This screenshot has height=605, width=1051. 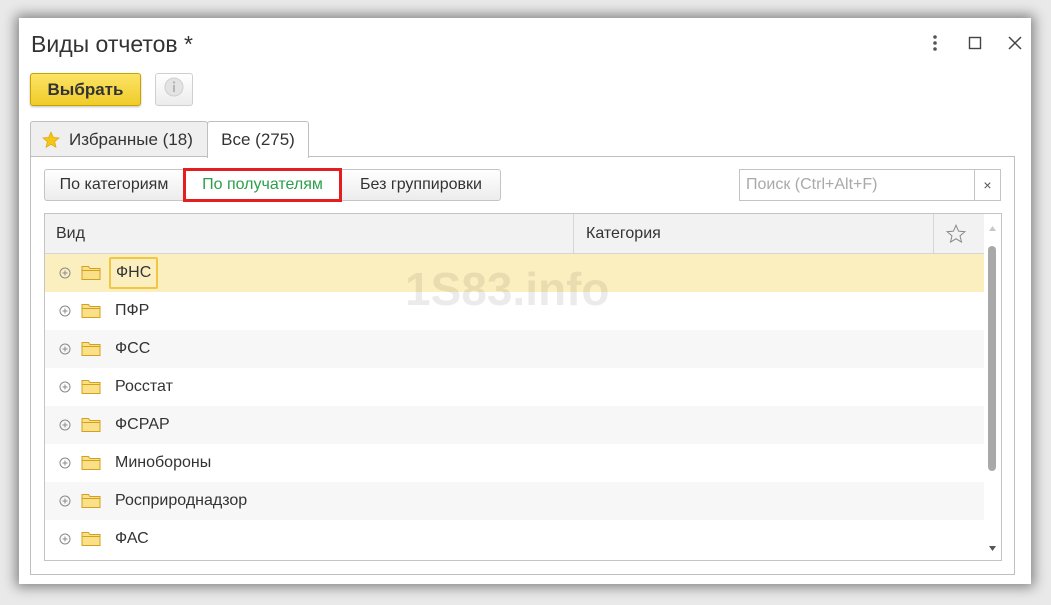 I want to click on table-row: ФАС, so click(x=514, y=539).